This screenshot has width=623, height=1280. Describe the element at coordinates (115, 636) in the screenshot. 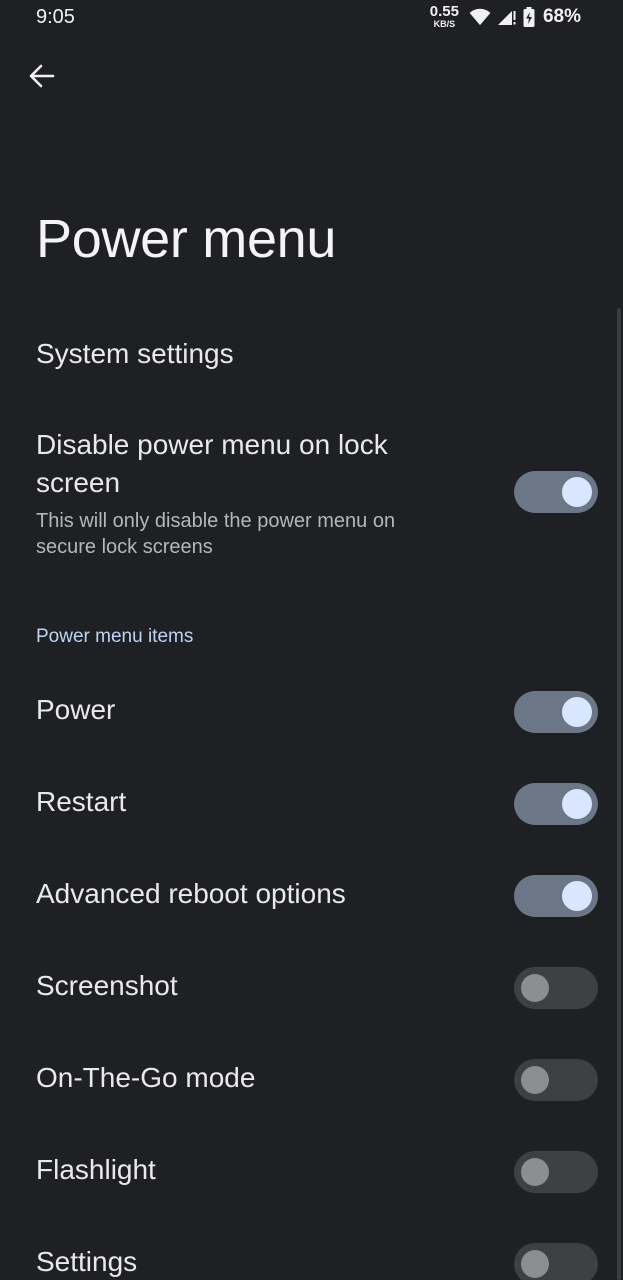

I see `section-header: Power menu items` at that location.